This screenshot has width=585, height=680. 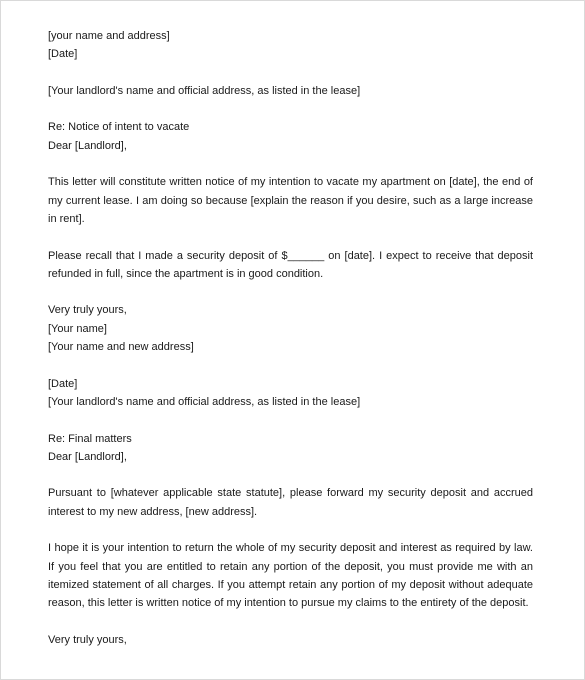 What do you see at coordinates (109, 36) in the screenshot?
I see `sender-address: [your name and address]` at bounding box center [109, 36].